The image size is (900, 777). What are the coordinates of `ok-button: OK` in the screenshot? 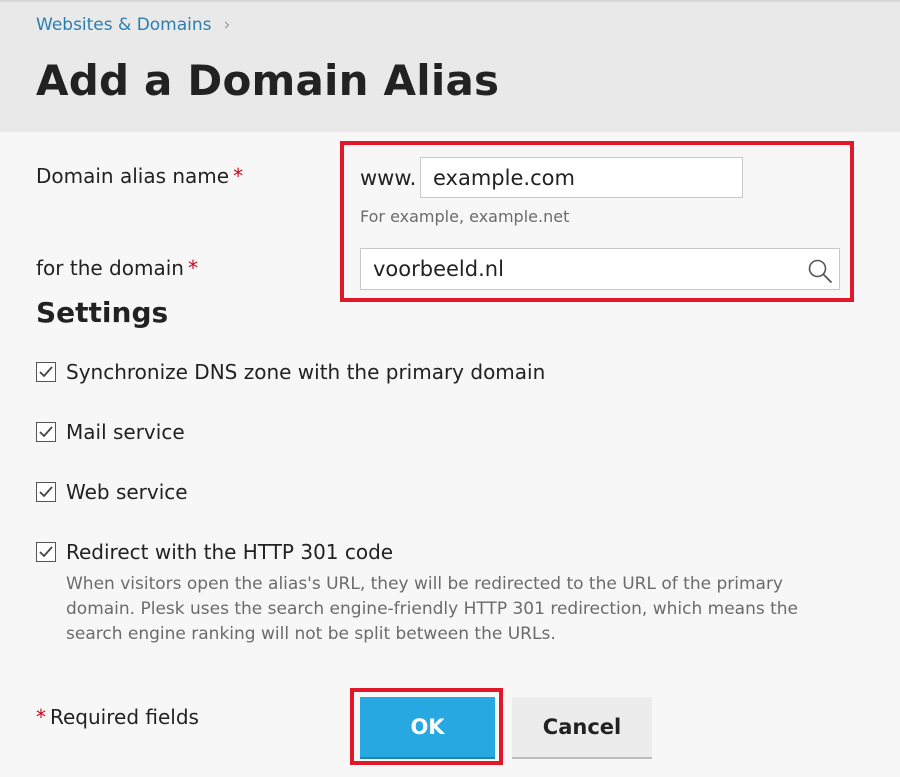 It's located at (427, 727).